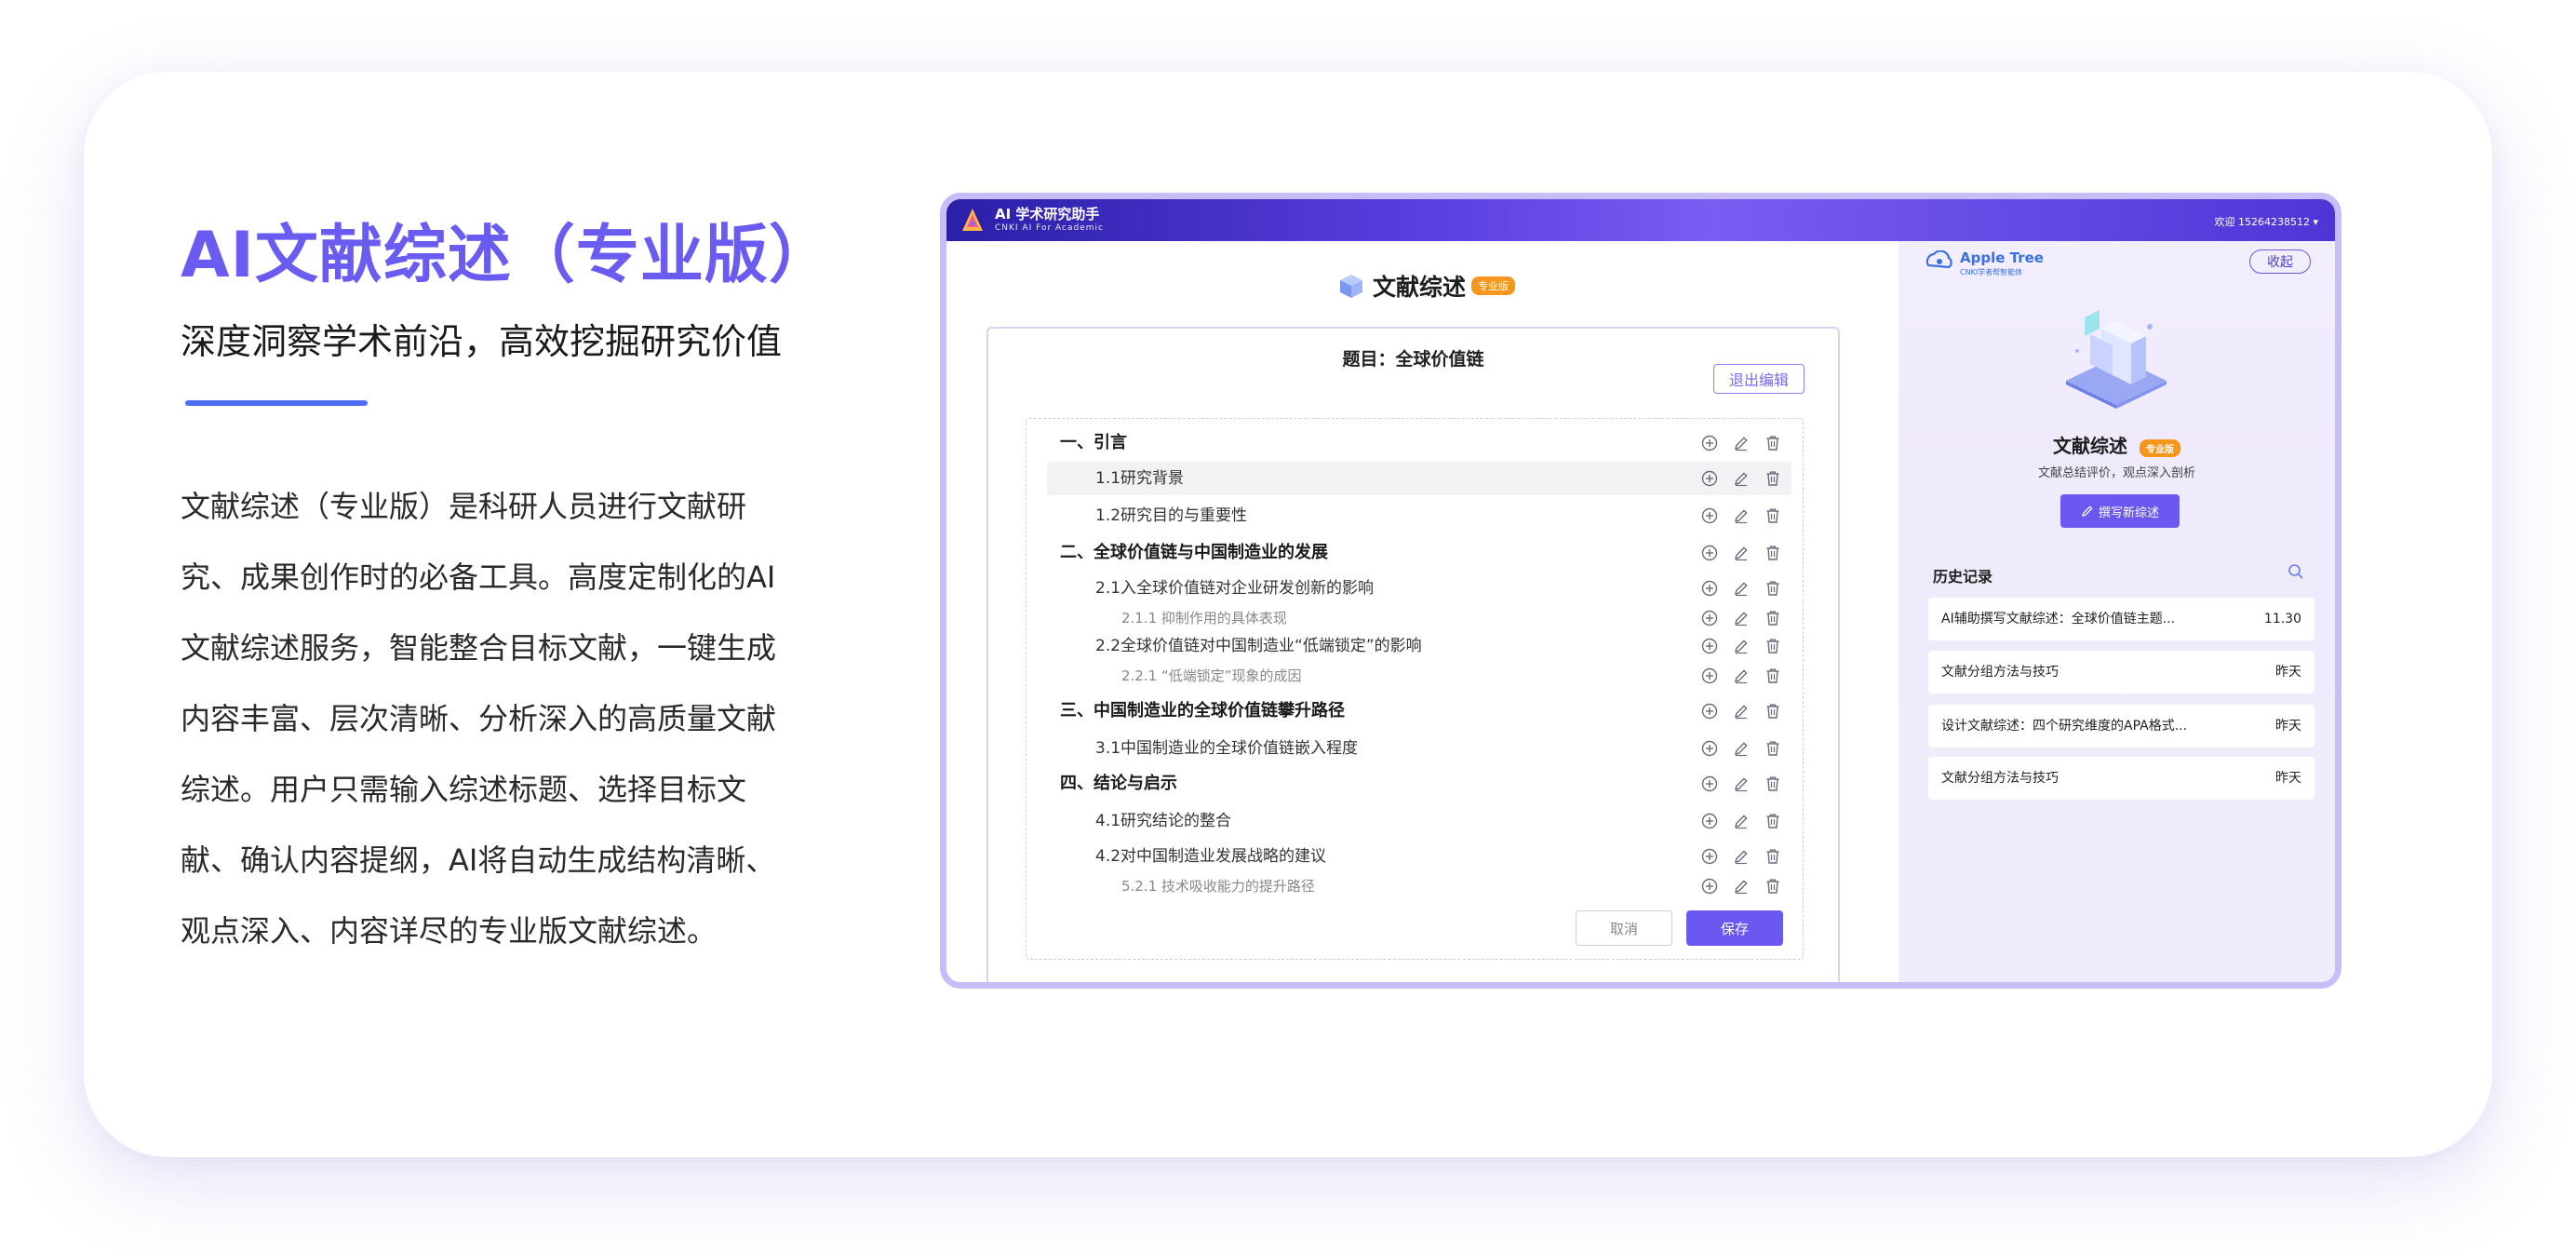 This screenshot has width=2576, height=1253. Describe the element at coordinates (1419, 749) in the screenshot. I see `outline-item: 3.1中国制造业的全球价值链嵌入程度` at that location.